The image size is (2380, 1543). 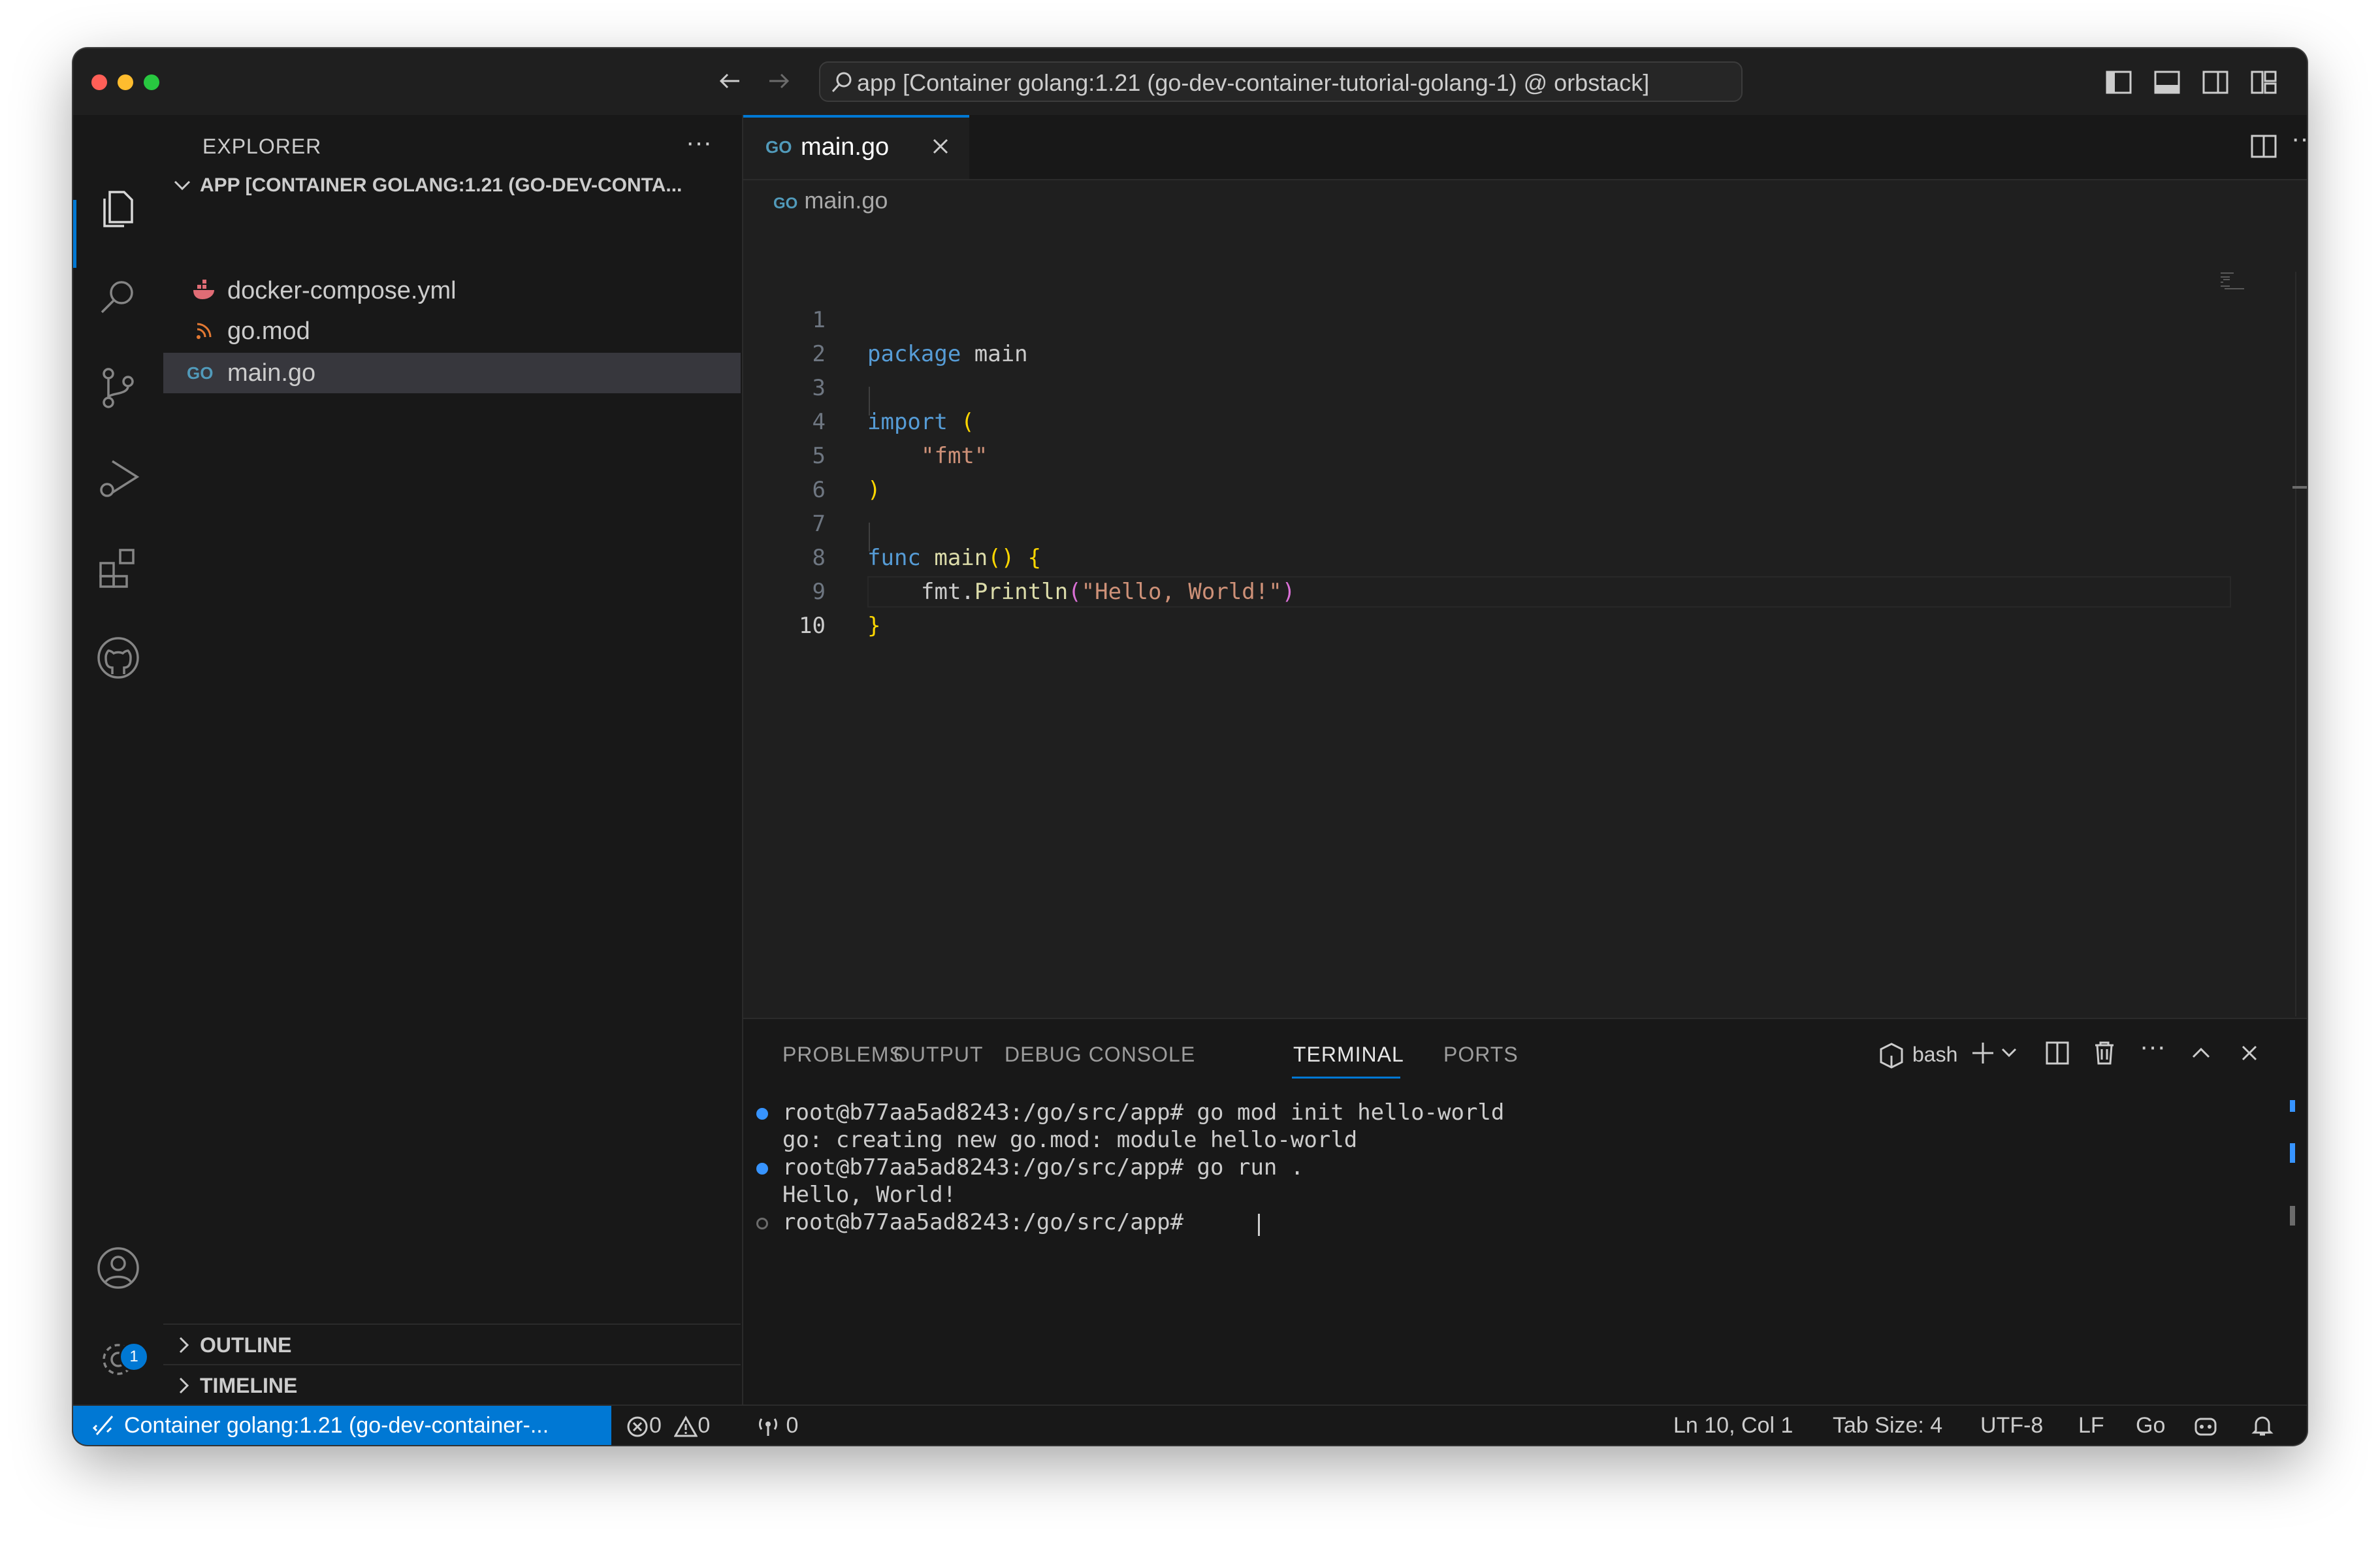 What do you see at coordinates (2201, 1053) in the screenshot?
I see `maximize-panel-icon` at bounding box center [2201, 1053].